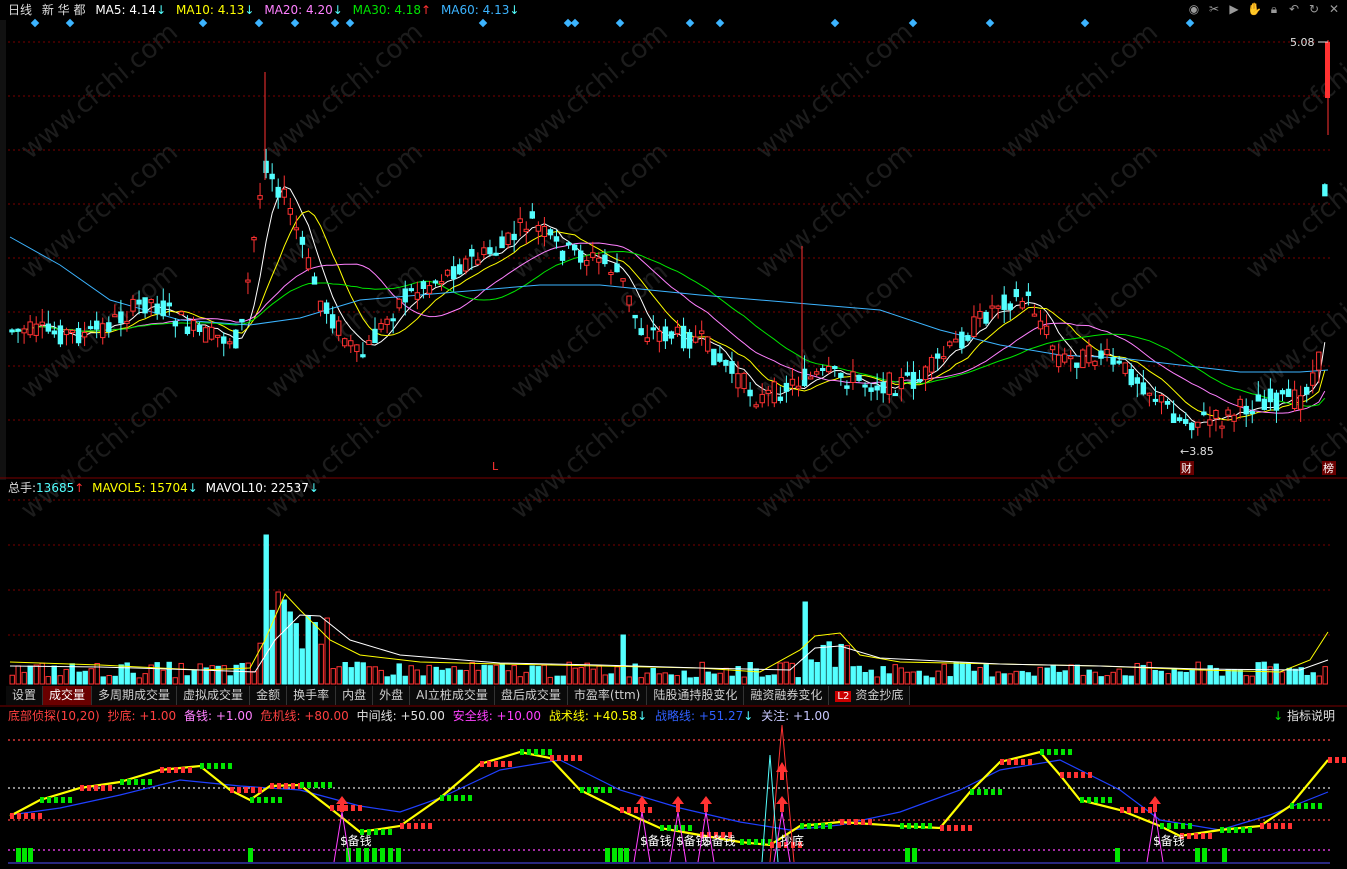 Image resolution: width=1347 pixels, height=869 pixels. Describe the element at coordinates (165, 488) in the screenshot. I see `volume-header: 总手:13685↑ MAVOL5: 15704↓ MAVOL10: 22537↓` at that location.